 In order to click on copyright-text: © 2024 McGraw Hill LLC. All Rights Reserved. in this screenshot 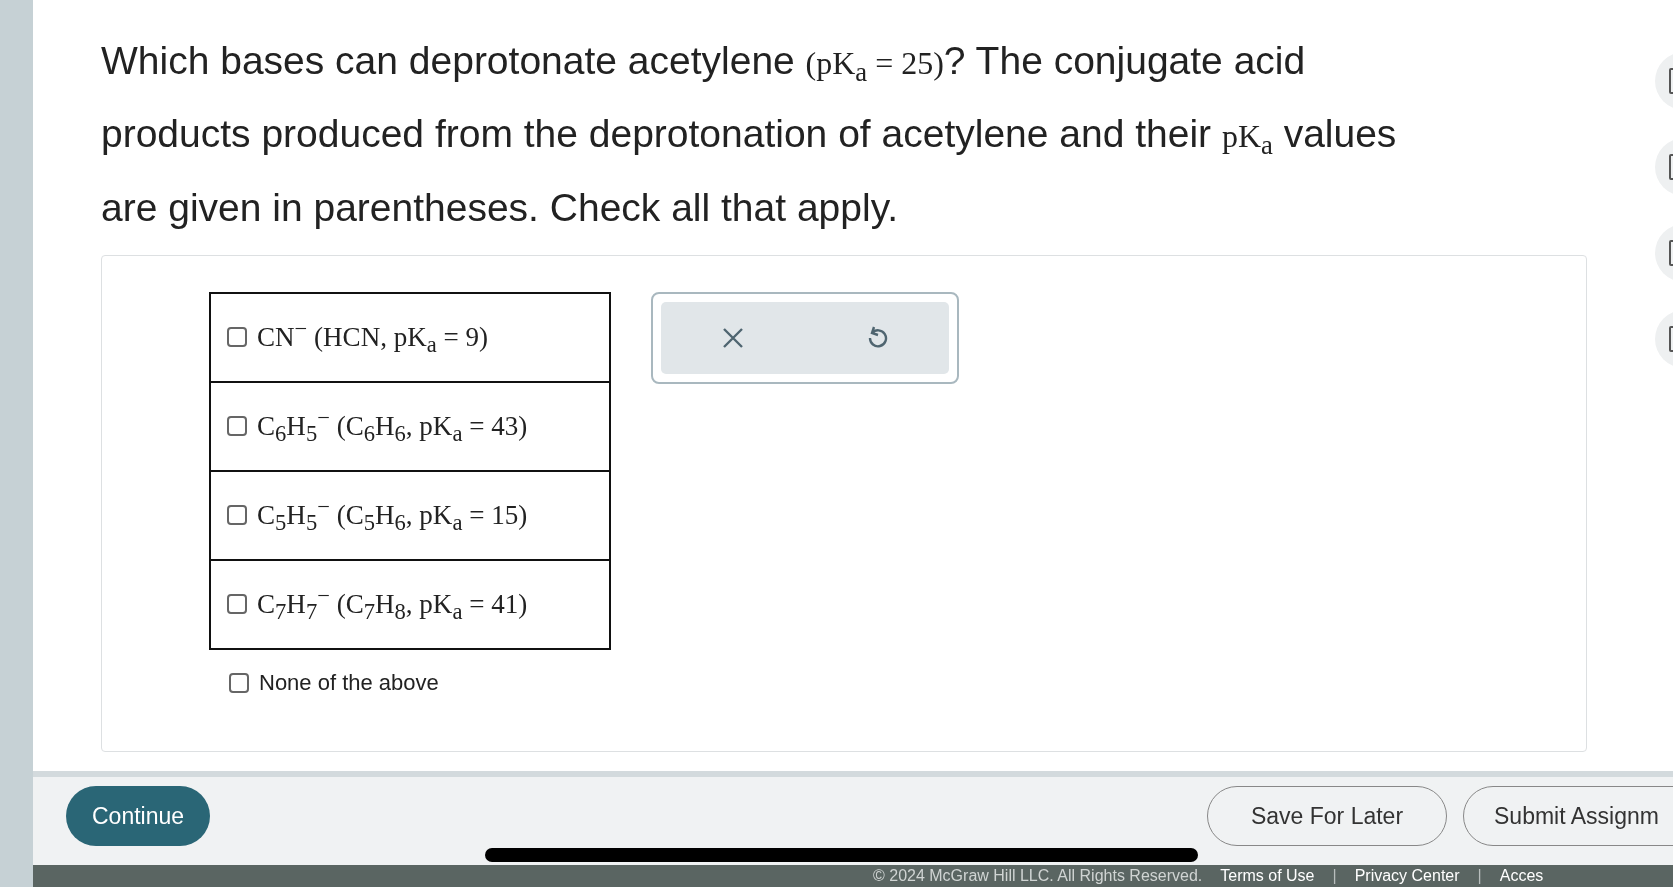, I will do `click(1038, 876)`.